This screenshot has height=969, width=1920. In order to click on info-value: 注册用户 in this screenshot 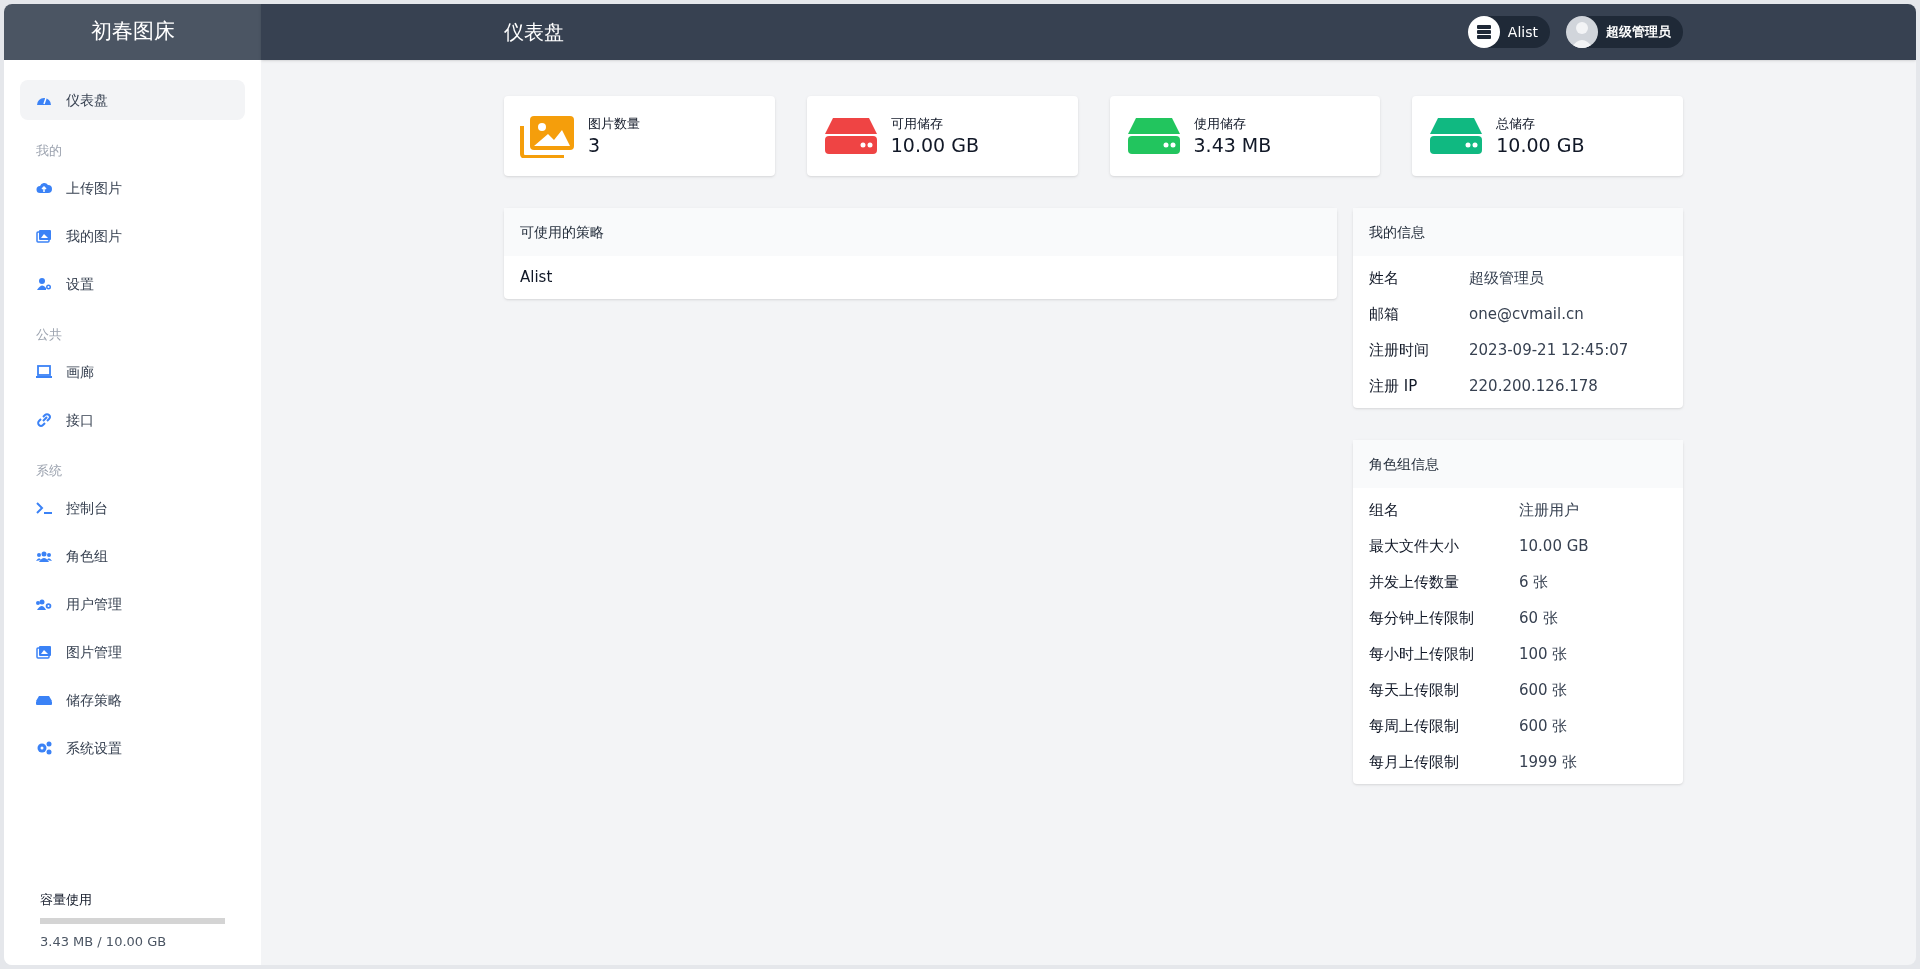, I will do `click(1549, 510)`.